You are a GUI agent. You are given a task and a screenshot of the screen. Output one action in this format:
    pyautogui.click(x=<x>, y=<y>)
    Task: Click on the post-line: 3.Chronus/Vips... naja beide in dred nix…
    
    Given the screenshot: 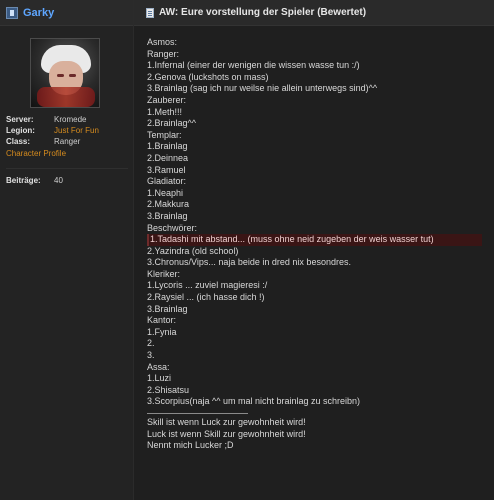 What is the action you would take?
    pyautogui.click(x=249, y=262)
    